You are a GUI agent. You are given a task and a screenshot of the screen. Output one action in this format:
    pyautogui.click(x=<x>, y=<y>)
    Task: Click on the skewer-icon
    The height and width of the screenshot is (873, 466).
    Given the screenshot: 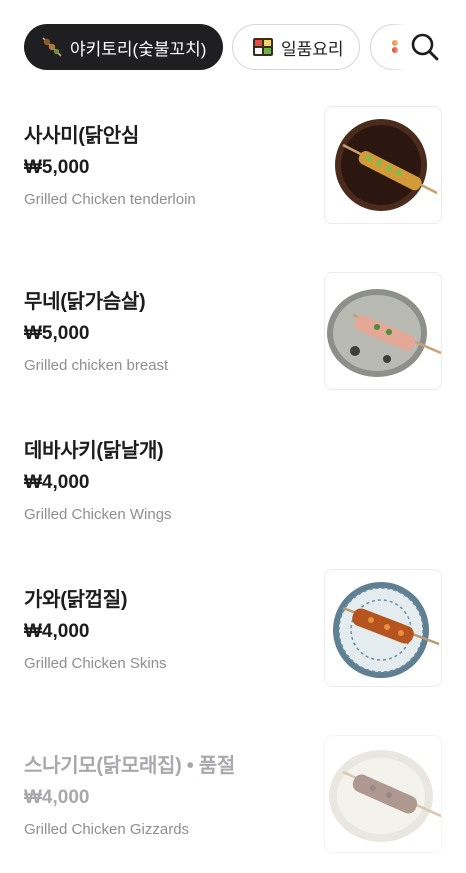 What is the action you would take?
    pyautogui.click(x=52, y=47)
    